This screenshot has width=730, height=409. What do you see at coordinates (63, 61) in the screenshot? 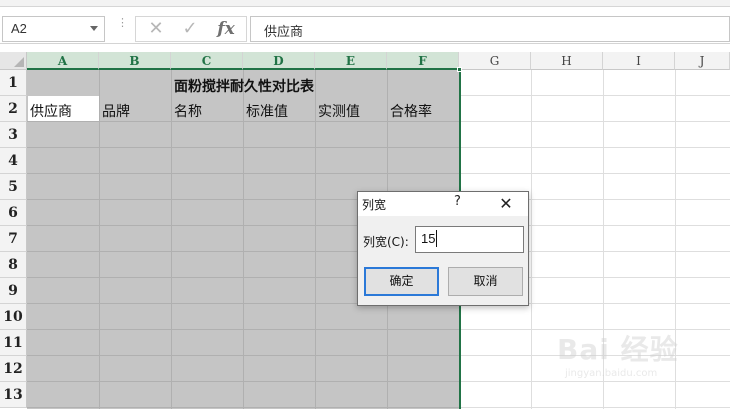
I see `column-header-a: A` at bounding box center [63, 61].